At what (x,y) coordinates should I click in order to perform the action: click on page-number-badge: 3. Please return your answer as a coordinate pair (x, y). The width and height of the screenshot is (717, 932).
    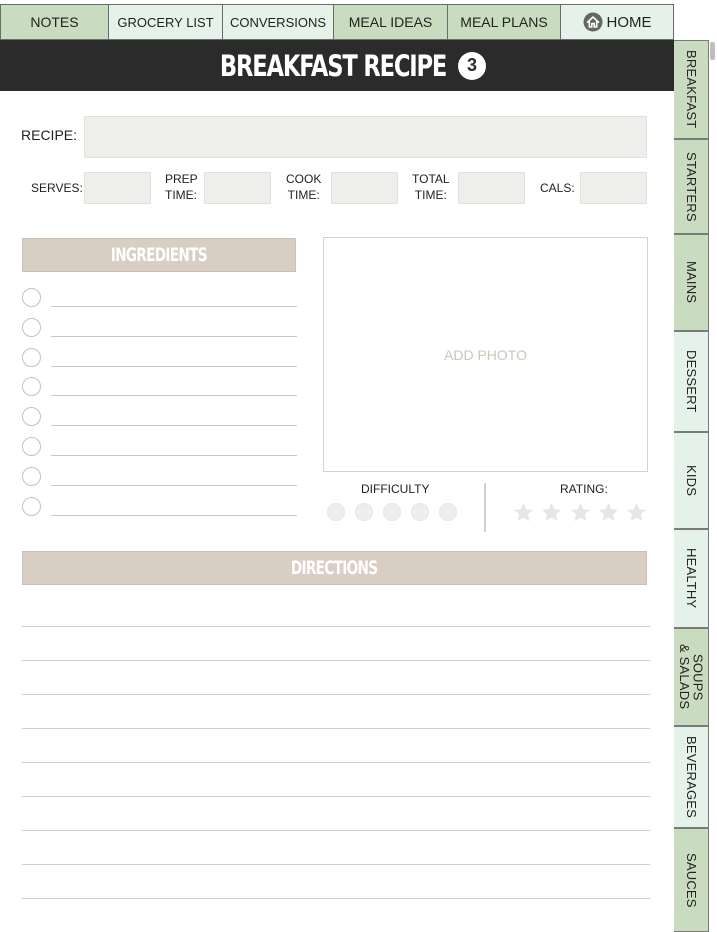
    Looking at the image, I should click on (472, 65).